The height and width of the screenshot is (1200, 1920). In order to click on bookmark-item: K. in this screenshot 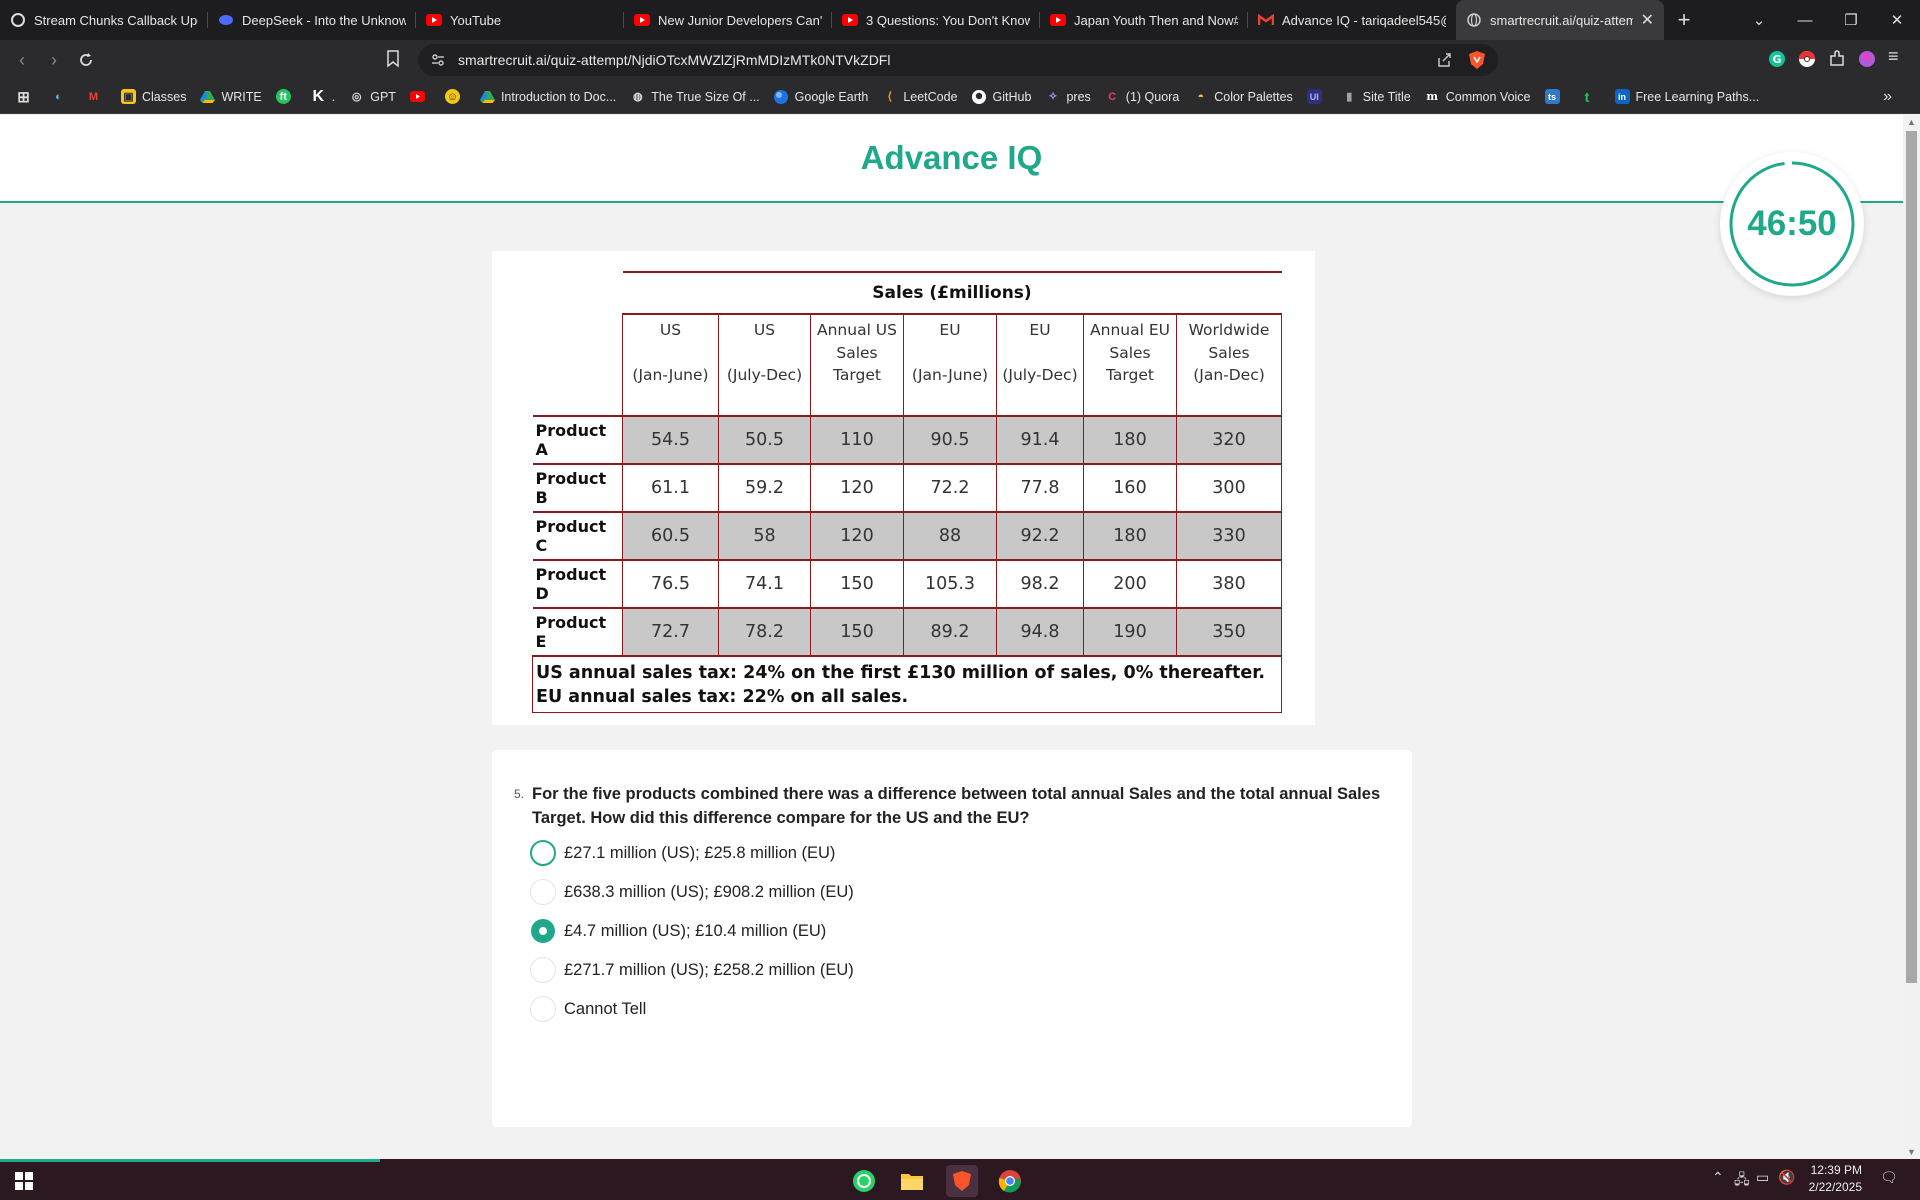, I will do `click(323, 96)`.